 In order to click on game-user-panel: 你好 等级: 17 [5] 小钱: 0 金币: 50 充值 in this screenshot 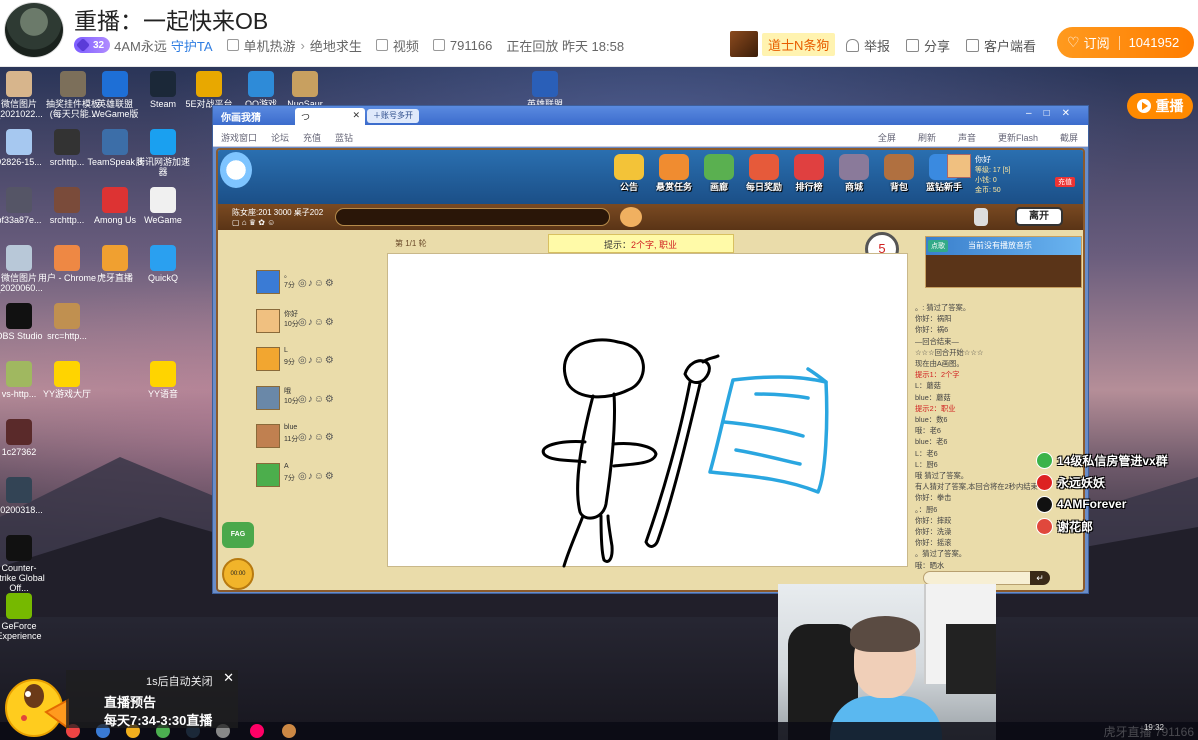, I will do `click(1012, 176)`.